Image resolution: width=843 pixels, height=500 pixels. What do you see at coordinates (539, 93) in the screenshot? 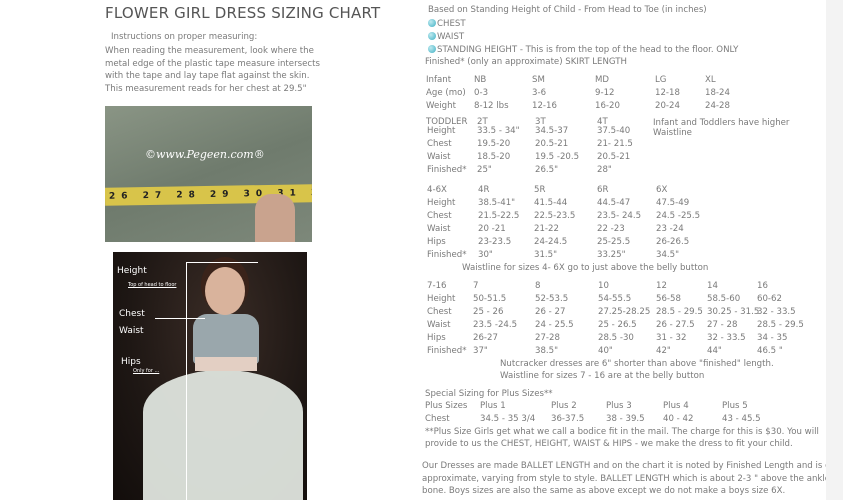
I see `infant-cell: 3-6` at bounding box center [539, 93].